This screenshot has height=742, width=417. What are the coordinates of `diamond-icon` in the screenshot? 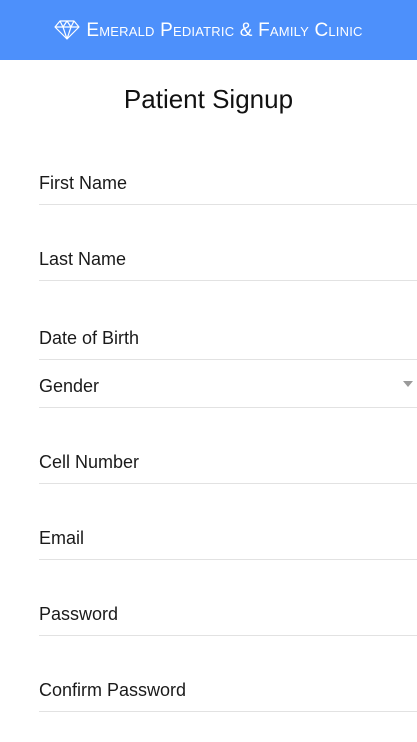 It's located at (67, 30).